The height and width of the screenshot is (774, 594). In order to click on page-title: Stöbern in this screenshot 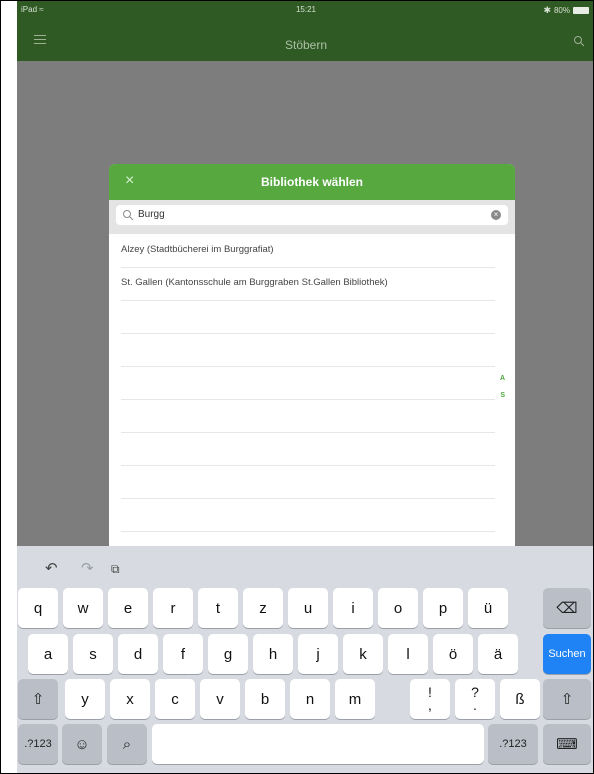, I will do `click(306, 45)`.